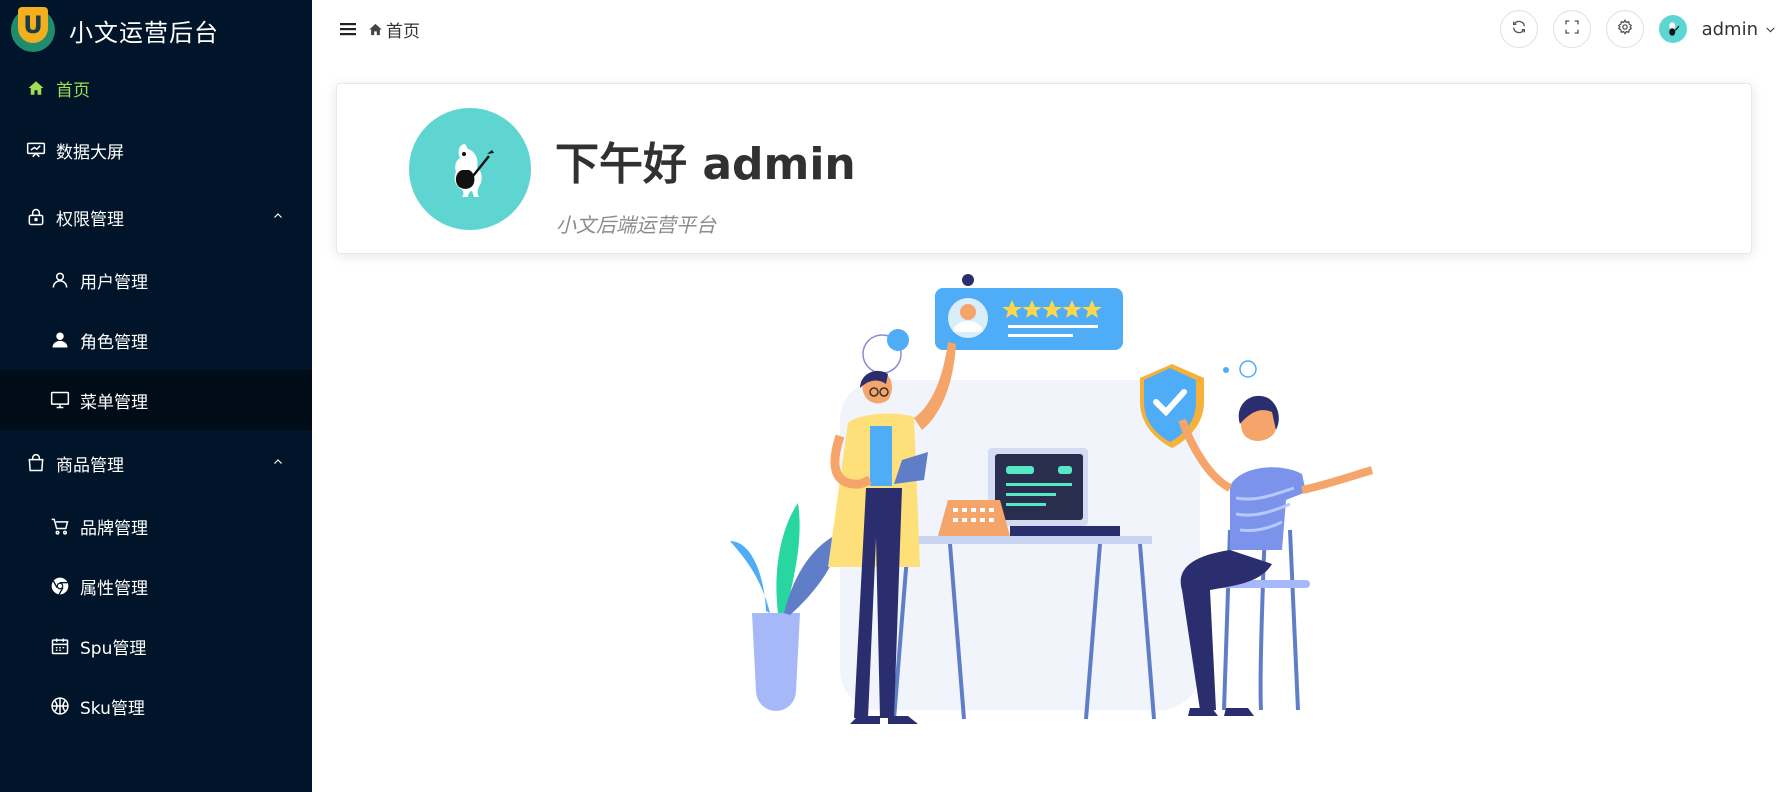  Describe the element at coordinates (156, 526) in the screenshot. I see `sidebar-item-brand-management: 品牌管理` at that location.